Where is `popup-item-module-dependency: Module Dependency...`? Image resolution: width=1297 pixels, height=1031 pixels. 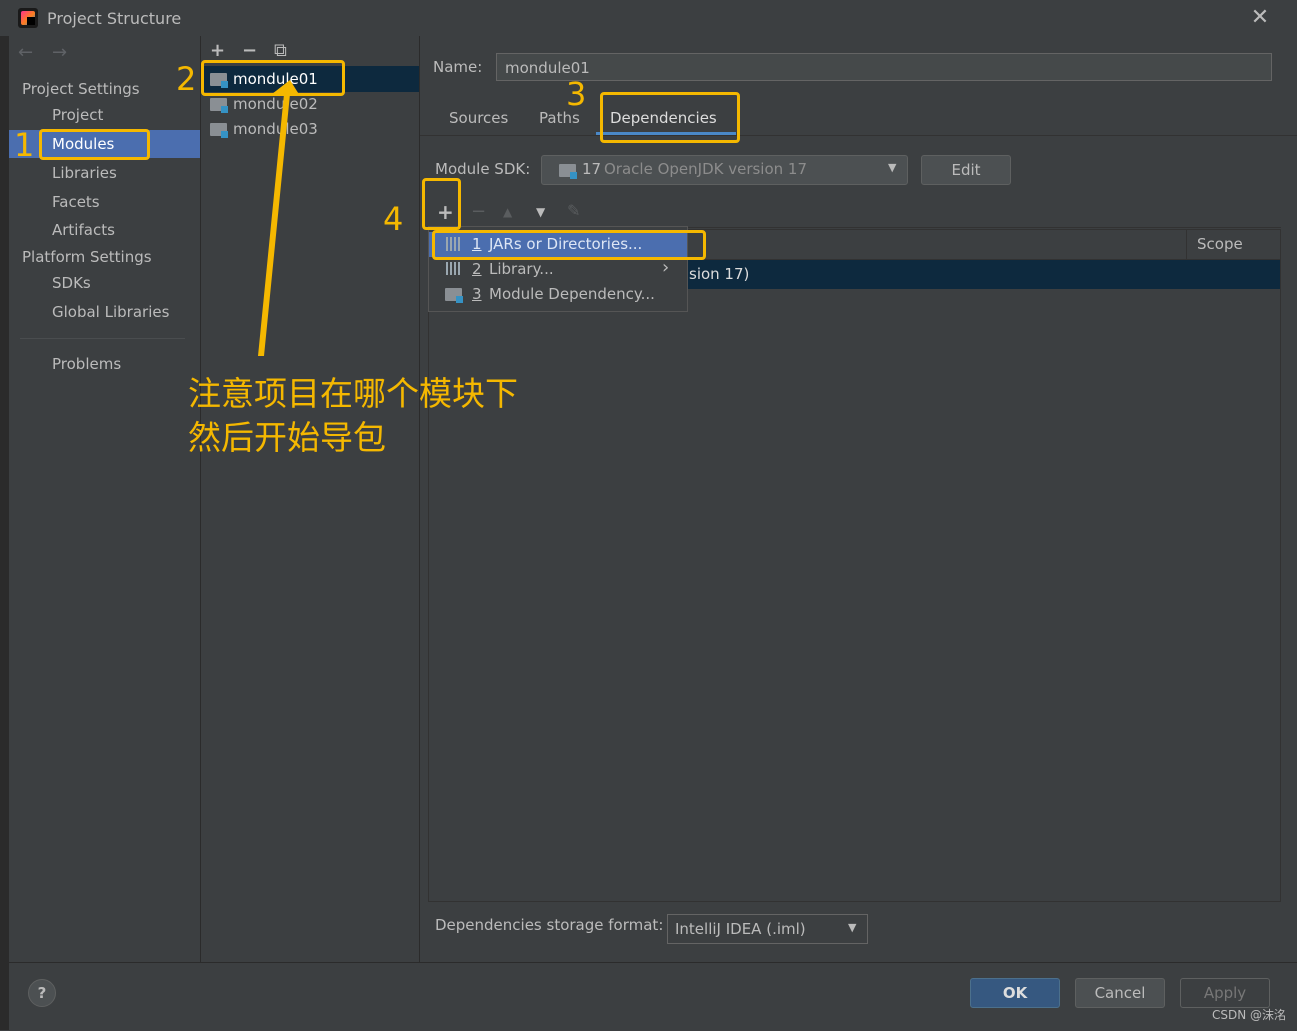
popup-item-module-dependency: Module Dependency... is located at coordinates (572, 294).